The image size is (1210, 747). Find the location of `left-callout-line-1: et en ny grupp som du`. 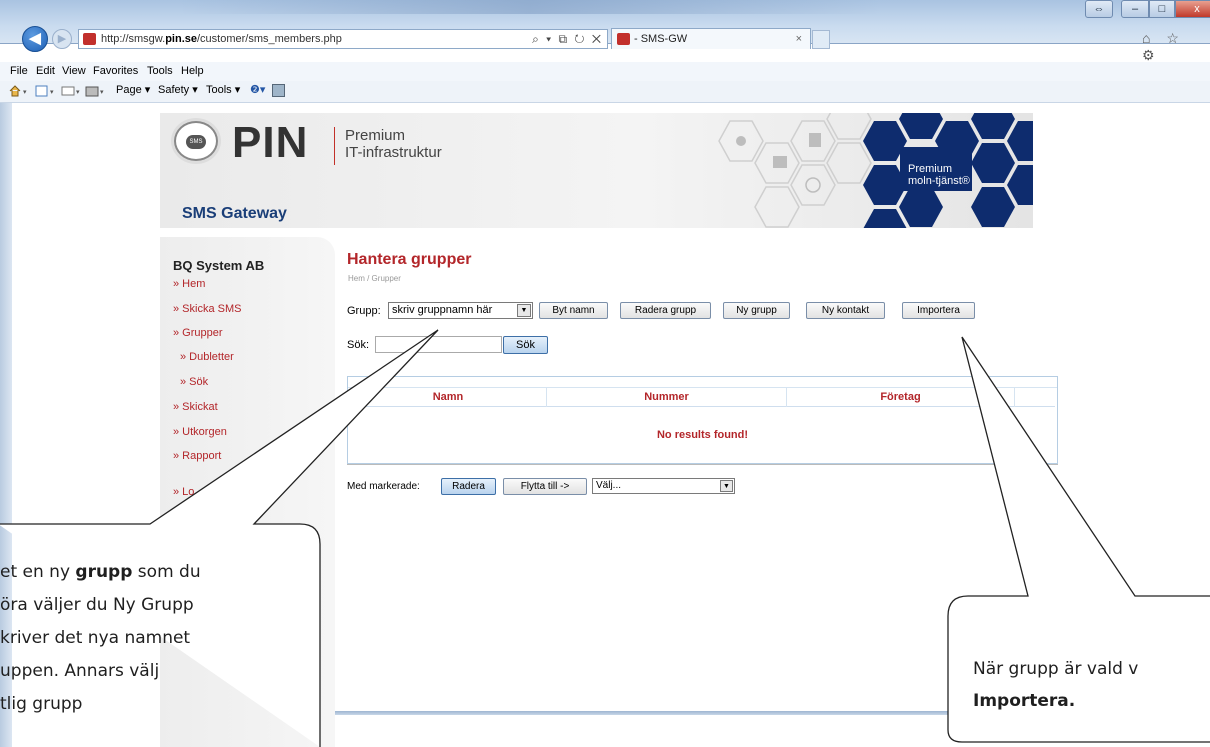

left-callout-line-1: et en ny grupp som du is located at coordinates (100, 572).